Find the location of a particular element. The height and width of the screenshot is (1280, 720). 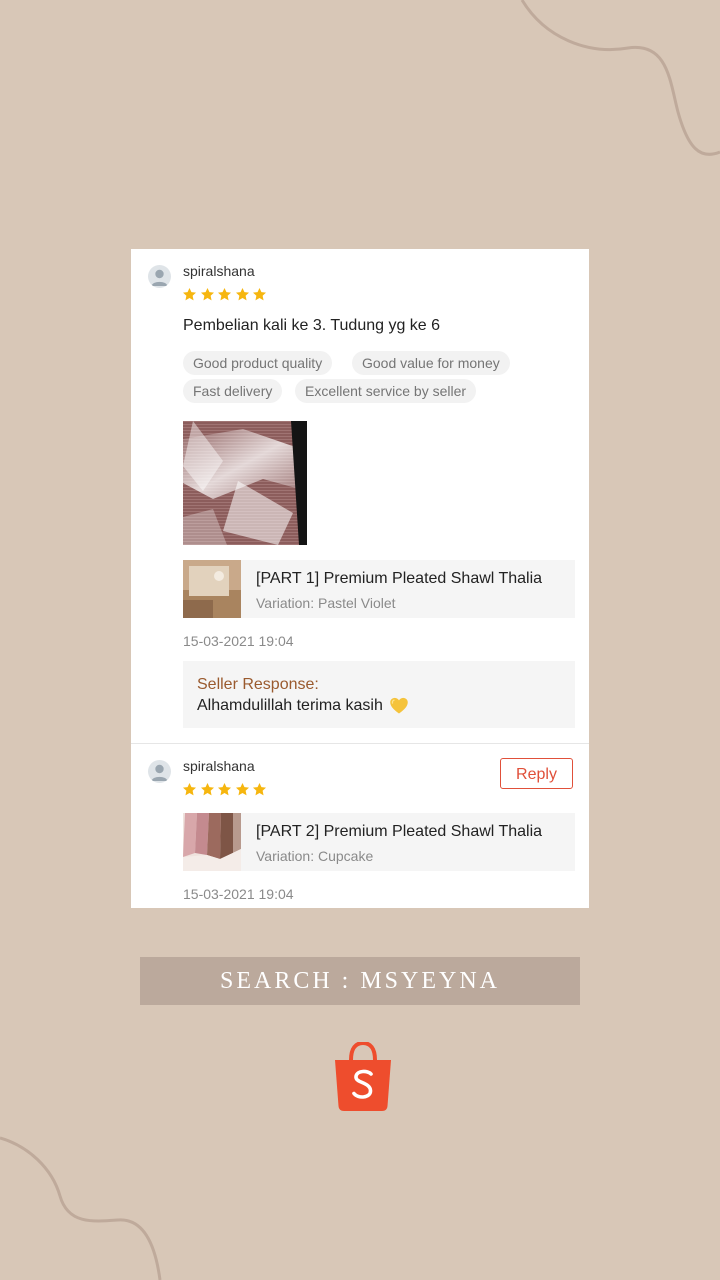

seller-response-text-row: Alhamdulillah terima kasih is located at coordinates (303, 706).